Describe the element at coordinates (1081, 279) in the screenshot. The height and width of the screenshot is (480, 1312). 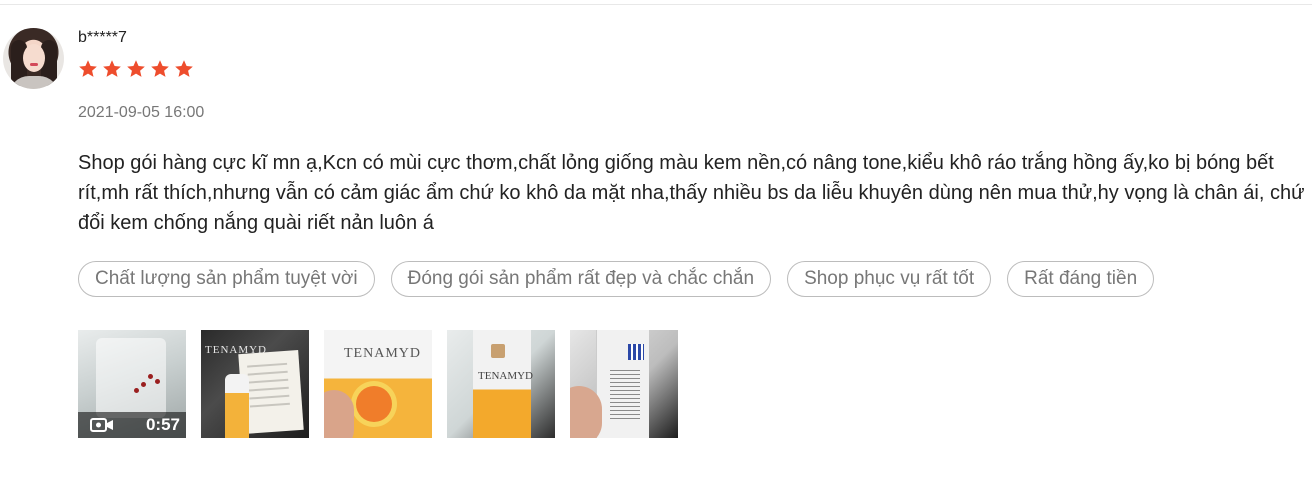
I see `tag-value: Rất đáng tiền` at that location.